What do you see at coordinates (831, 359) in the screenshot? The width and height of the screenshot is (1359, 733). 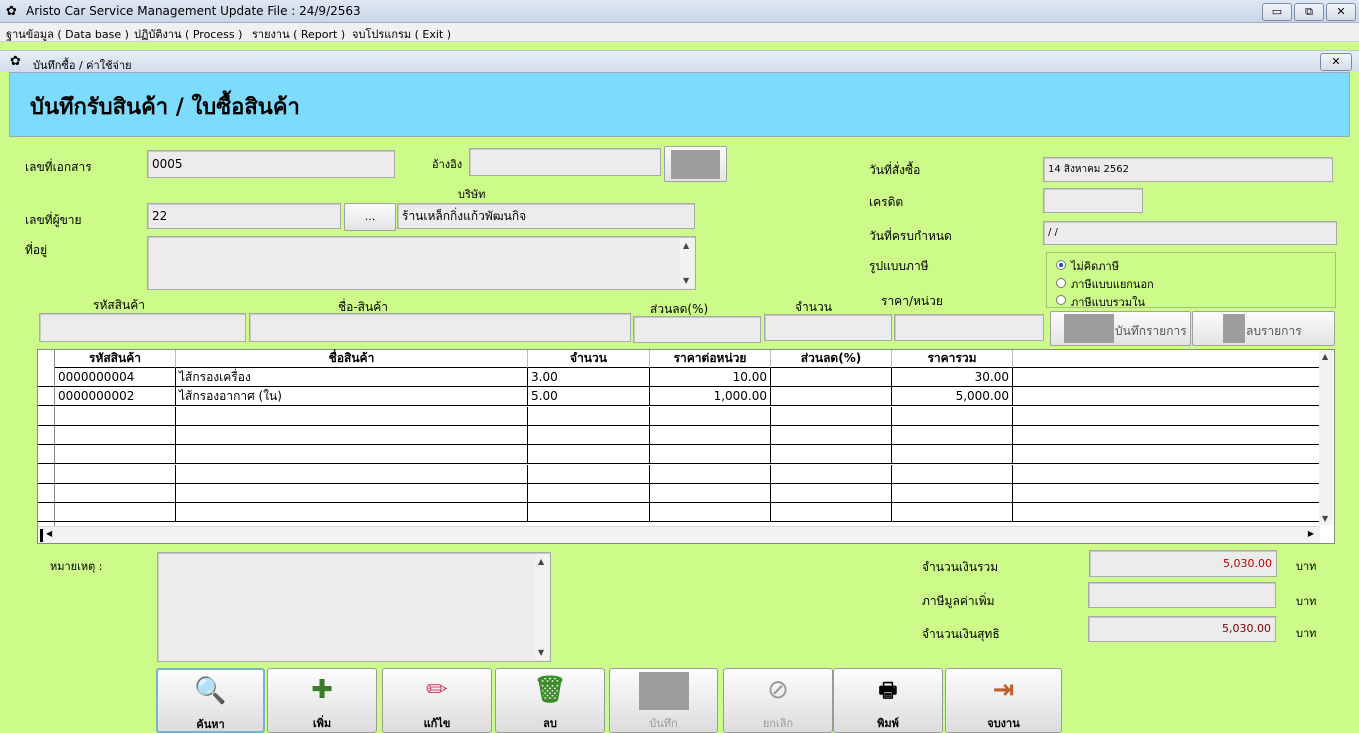 I see `grid-header-col-discount: ส่วนลด(%)` at bounding box center [831, 359].